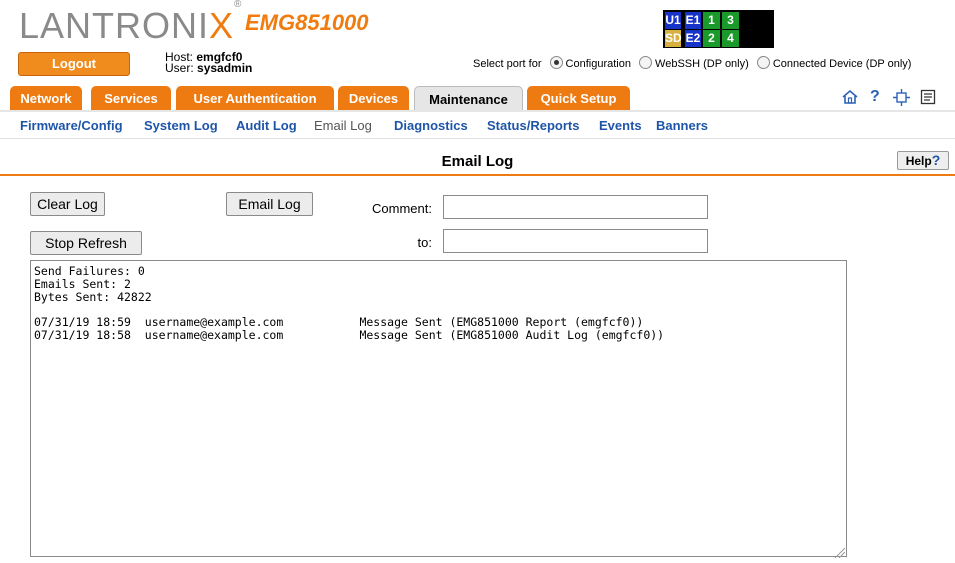 Image resolution: width=955 pixels, height=563 pixels. Describe the element at coordinates (730, 20) in the screenshot. I see `port-3: 3` at that location.